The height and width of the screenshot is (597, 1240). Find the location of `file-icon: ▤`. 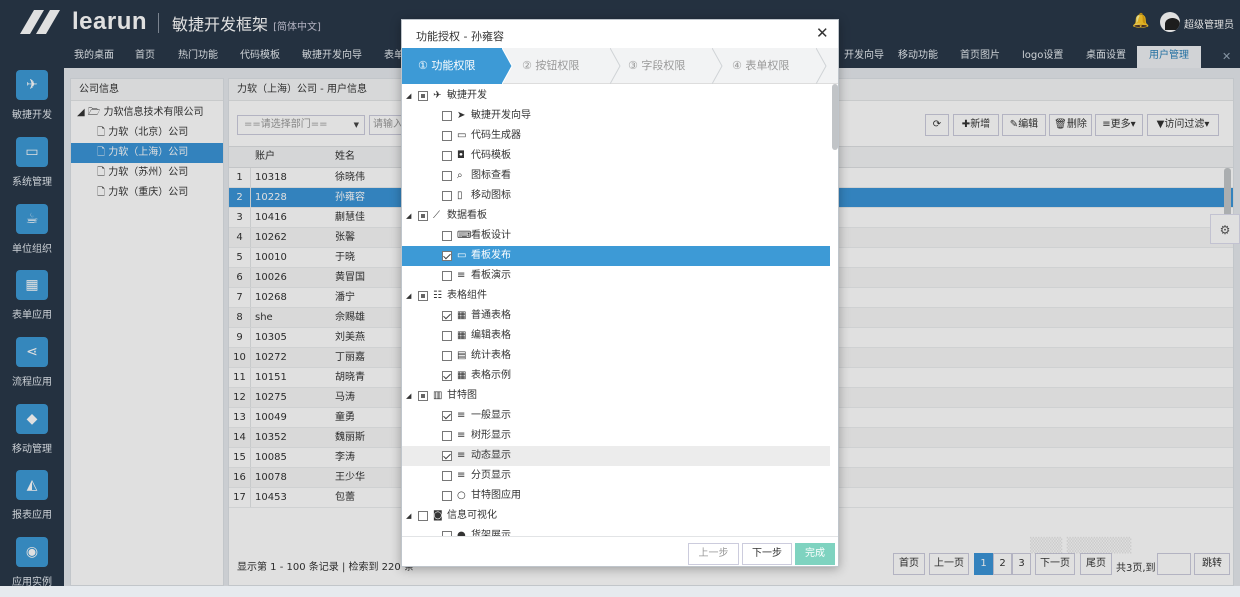

file-icon: ▤ is located at coordinates (462, 355).